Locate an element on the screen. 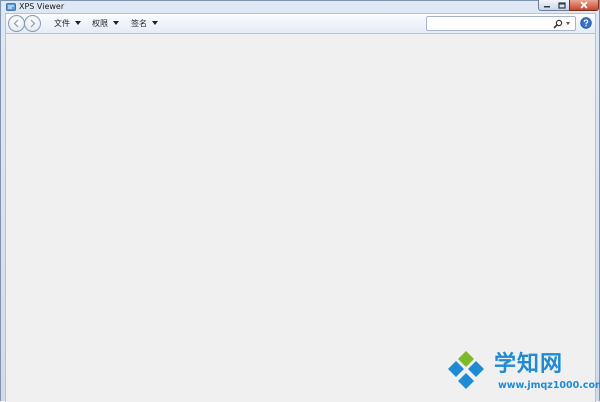 Image resolution: width=600 pixels, height=402 pixels. menu-file: 文件 is located at coordinates (67, 23).